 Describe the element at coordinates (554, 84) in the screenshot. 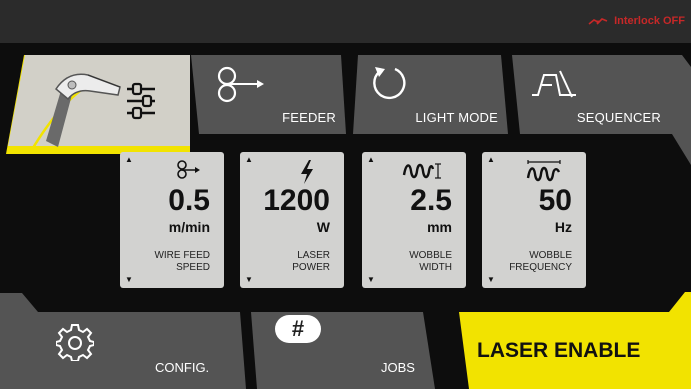

I see `sequence-pulse-icon` at that location.